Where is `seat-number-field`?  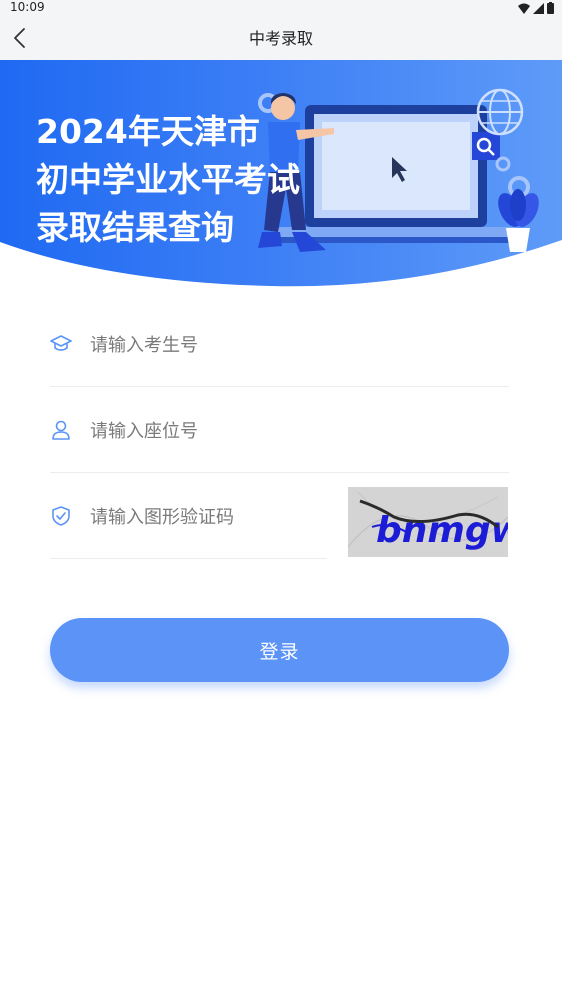
seat-number-field is located at coordinates (279, 429).